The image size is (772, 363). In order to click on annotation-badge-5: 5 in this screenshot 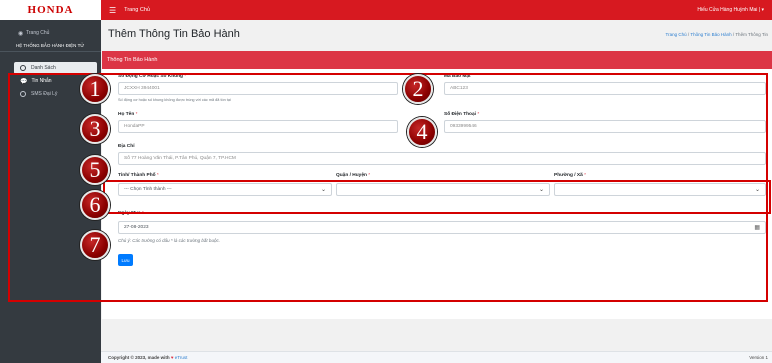, I will do `click(95, 170)`.